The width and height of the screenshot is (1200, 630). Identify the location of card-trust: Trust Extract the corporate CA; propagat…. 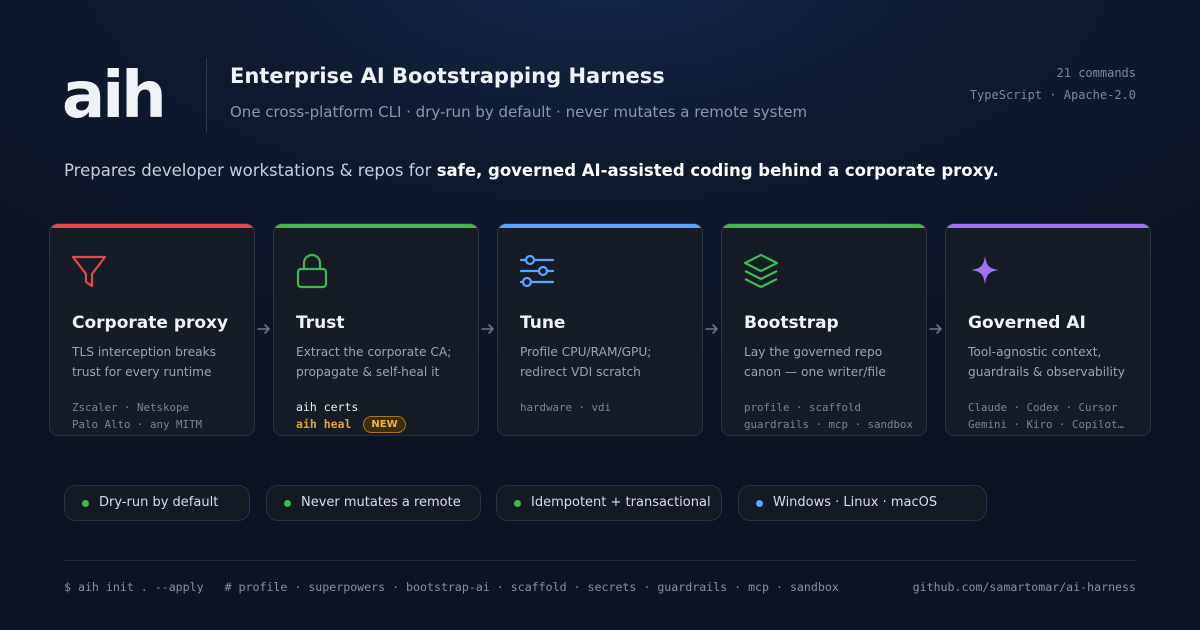
(376, 329).